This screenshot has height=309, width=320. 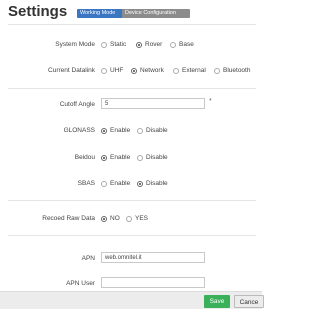 I want to click on glonass-disable-option: Disable, so click(x=152, y=130).